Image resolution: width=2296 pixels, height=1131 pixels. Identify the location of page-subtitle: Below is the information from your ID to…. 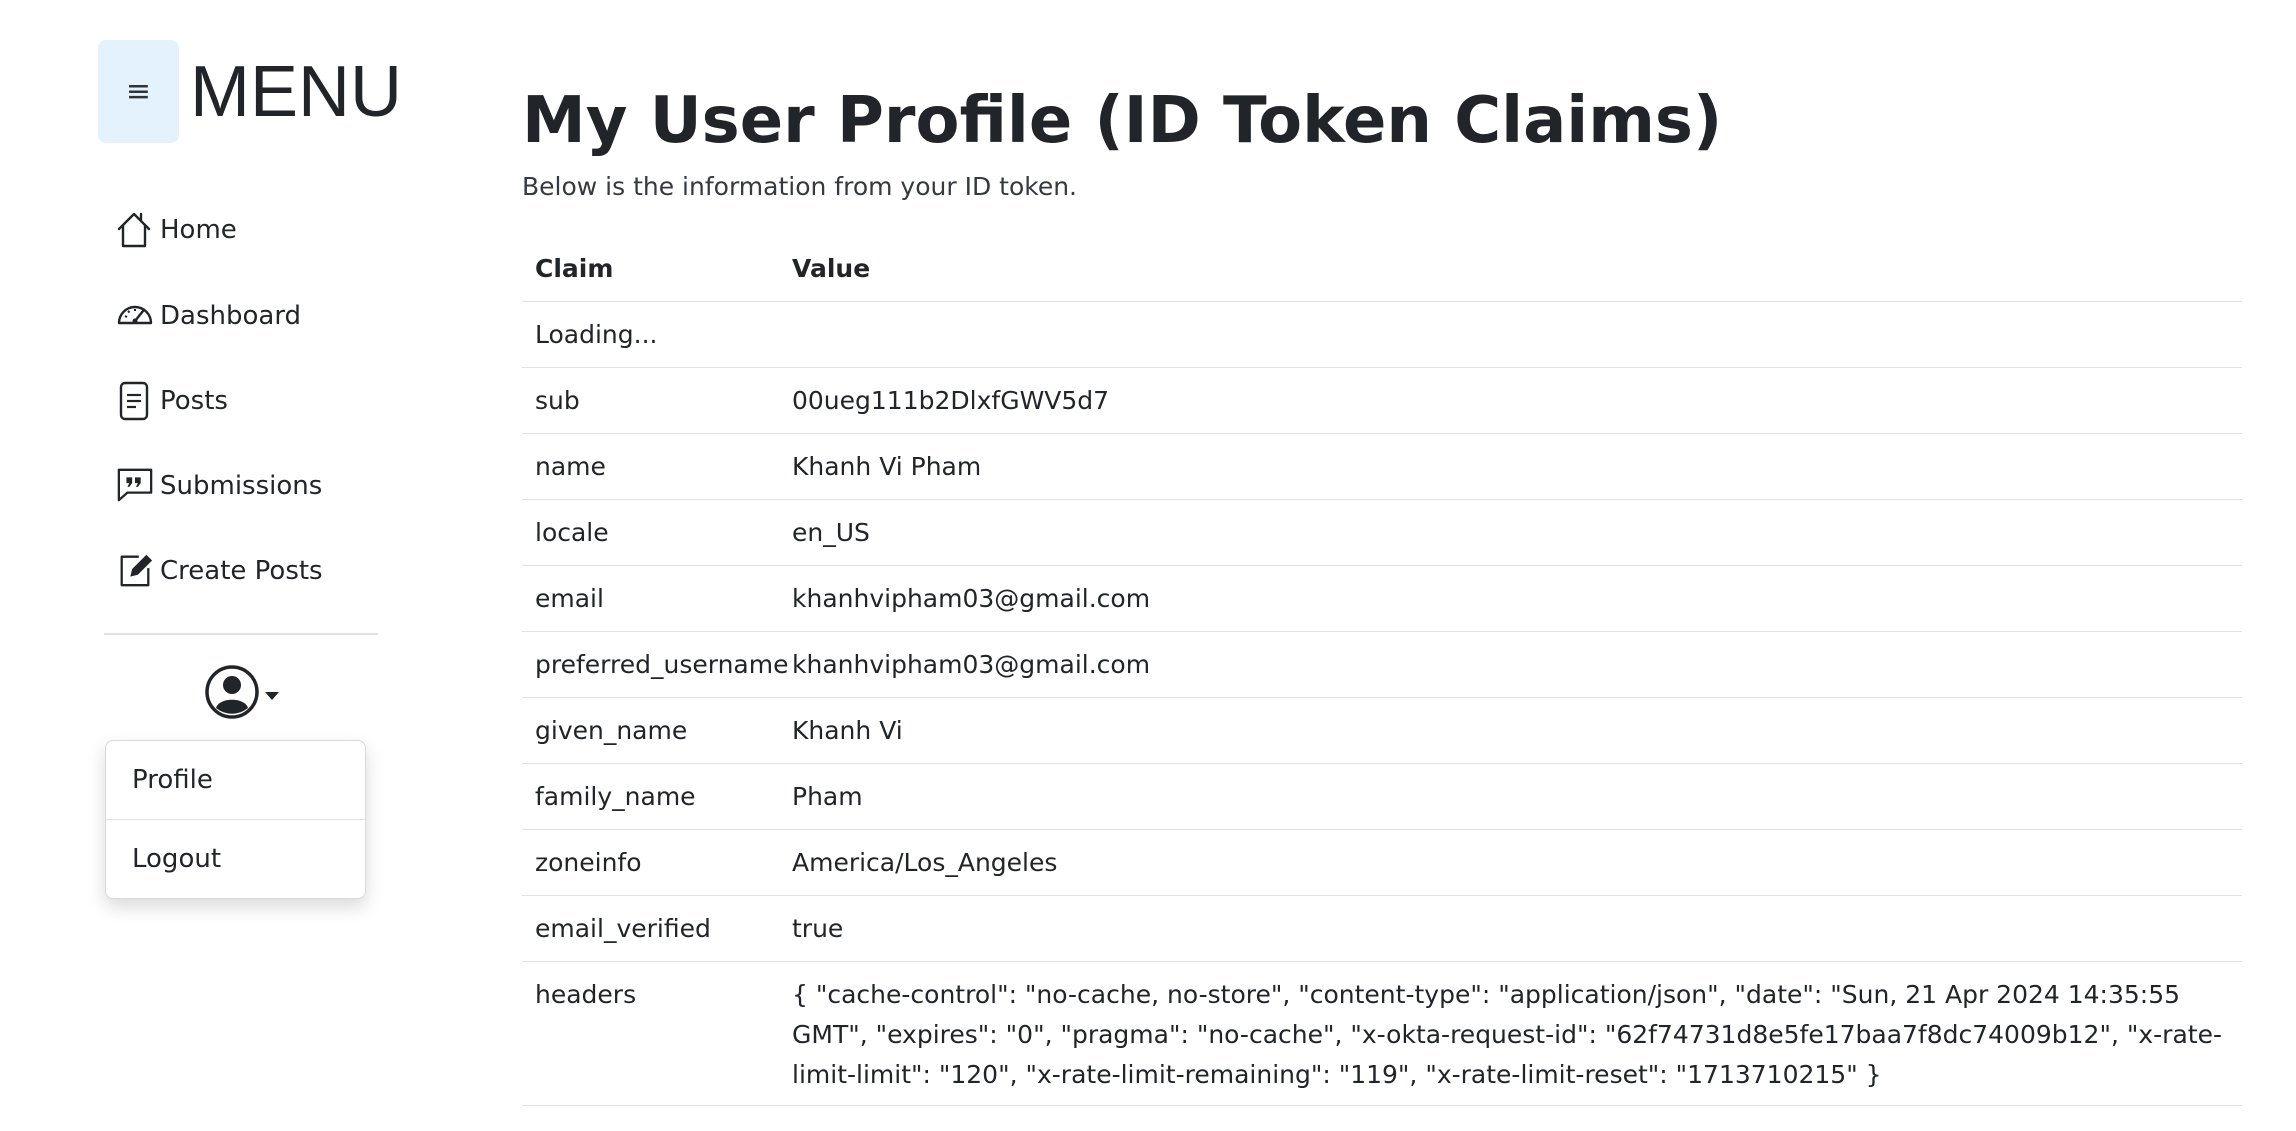
(800, 186).